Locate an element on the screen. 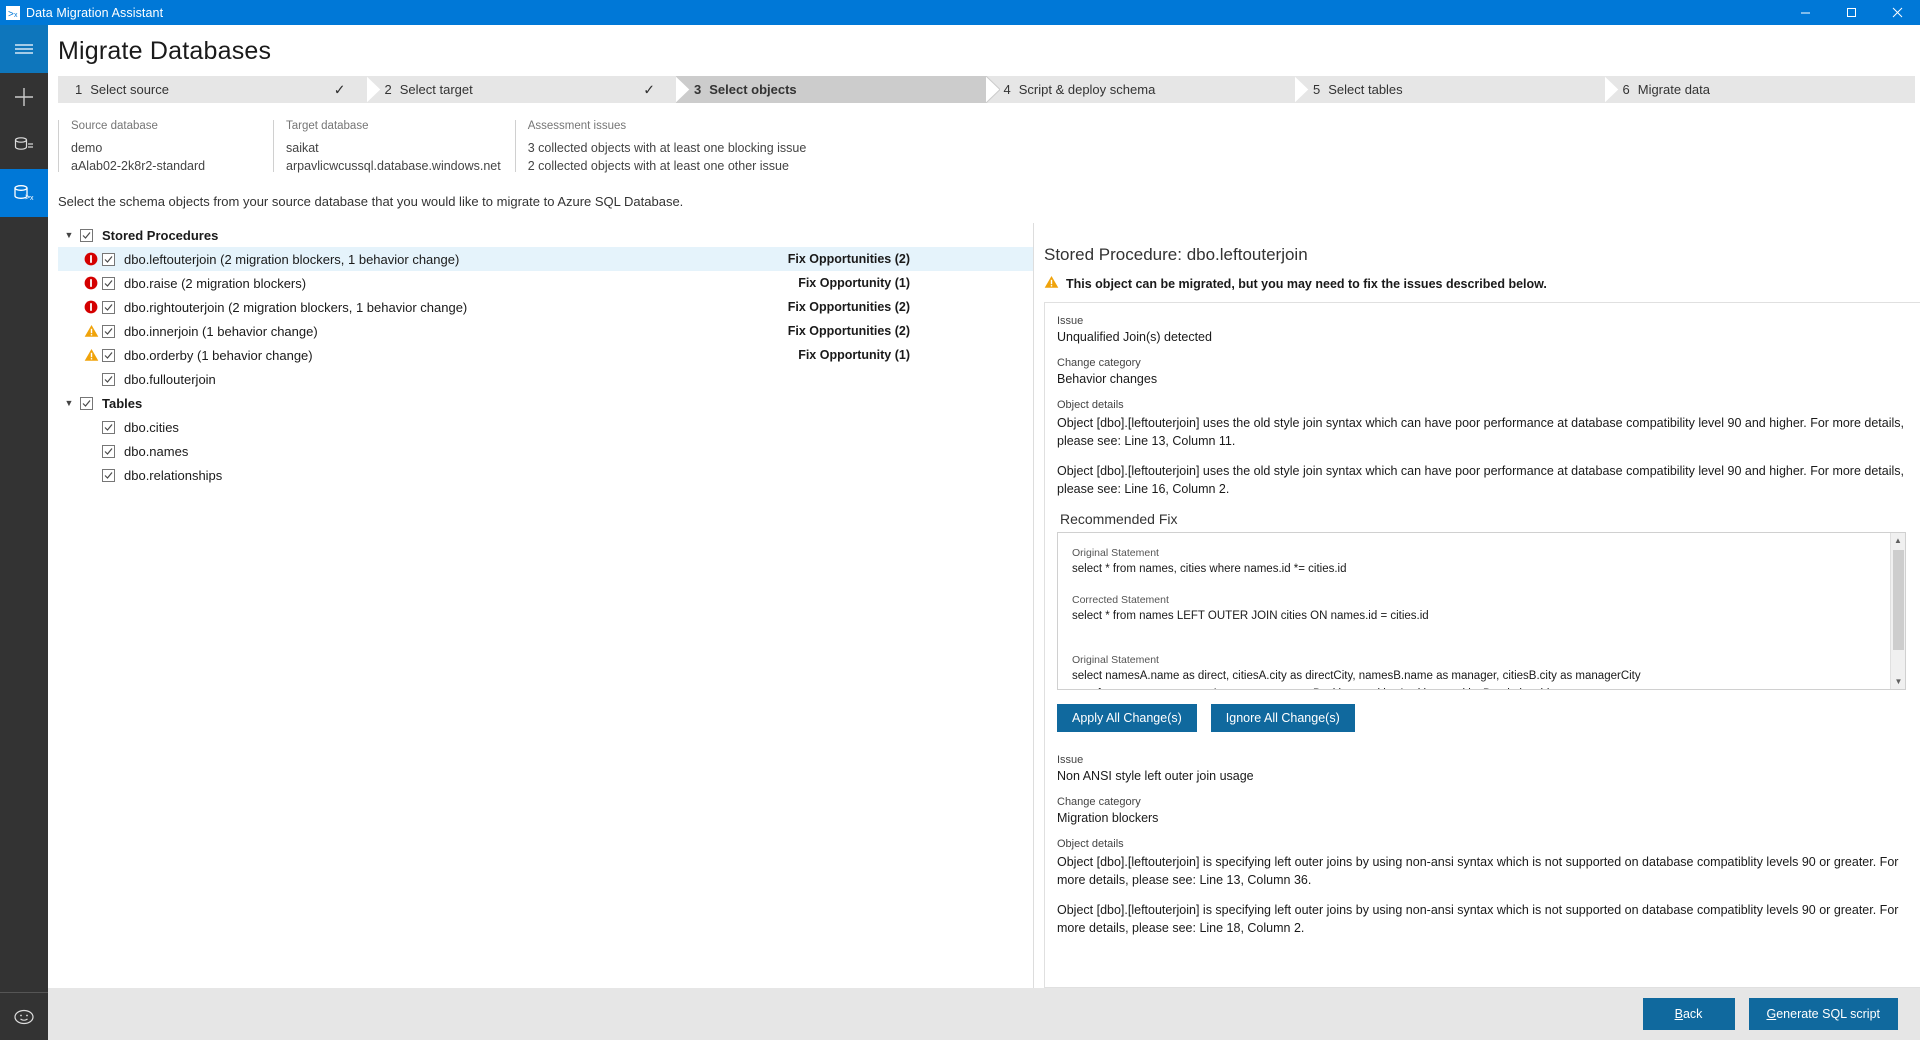 The width and height of the screenshot is (1920, 1040). database-list-icon is located at coordinates (24, 145).